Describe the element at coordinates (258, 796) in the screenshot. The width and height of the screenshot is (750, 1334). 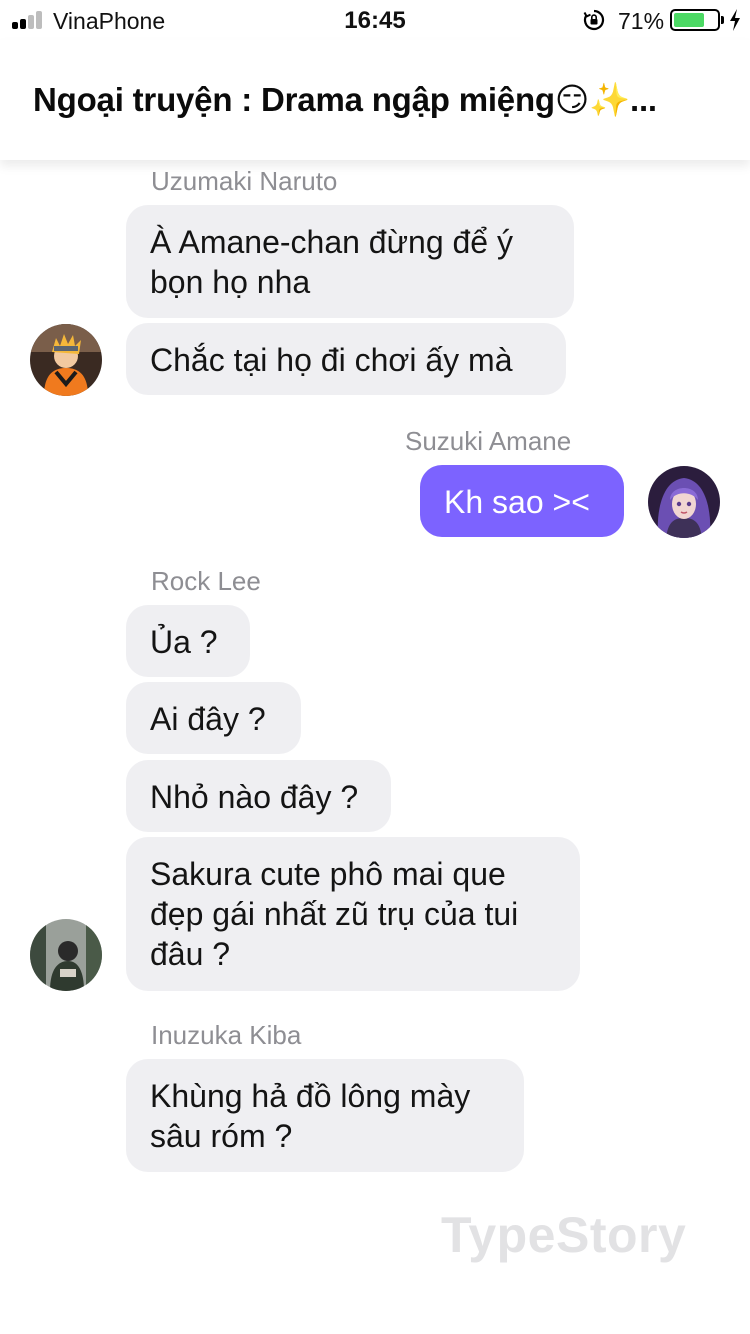
I see `message-bubble: Nhỏ nào đây ?` at that location.